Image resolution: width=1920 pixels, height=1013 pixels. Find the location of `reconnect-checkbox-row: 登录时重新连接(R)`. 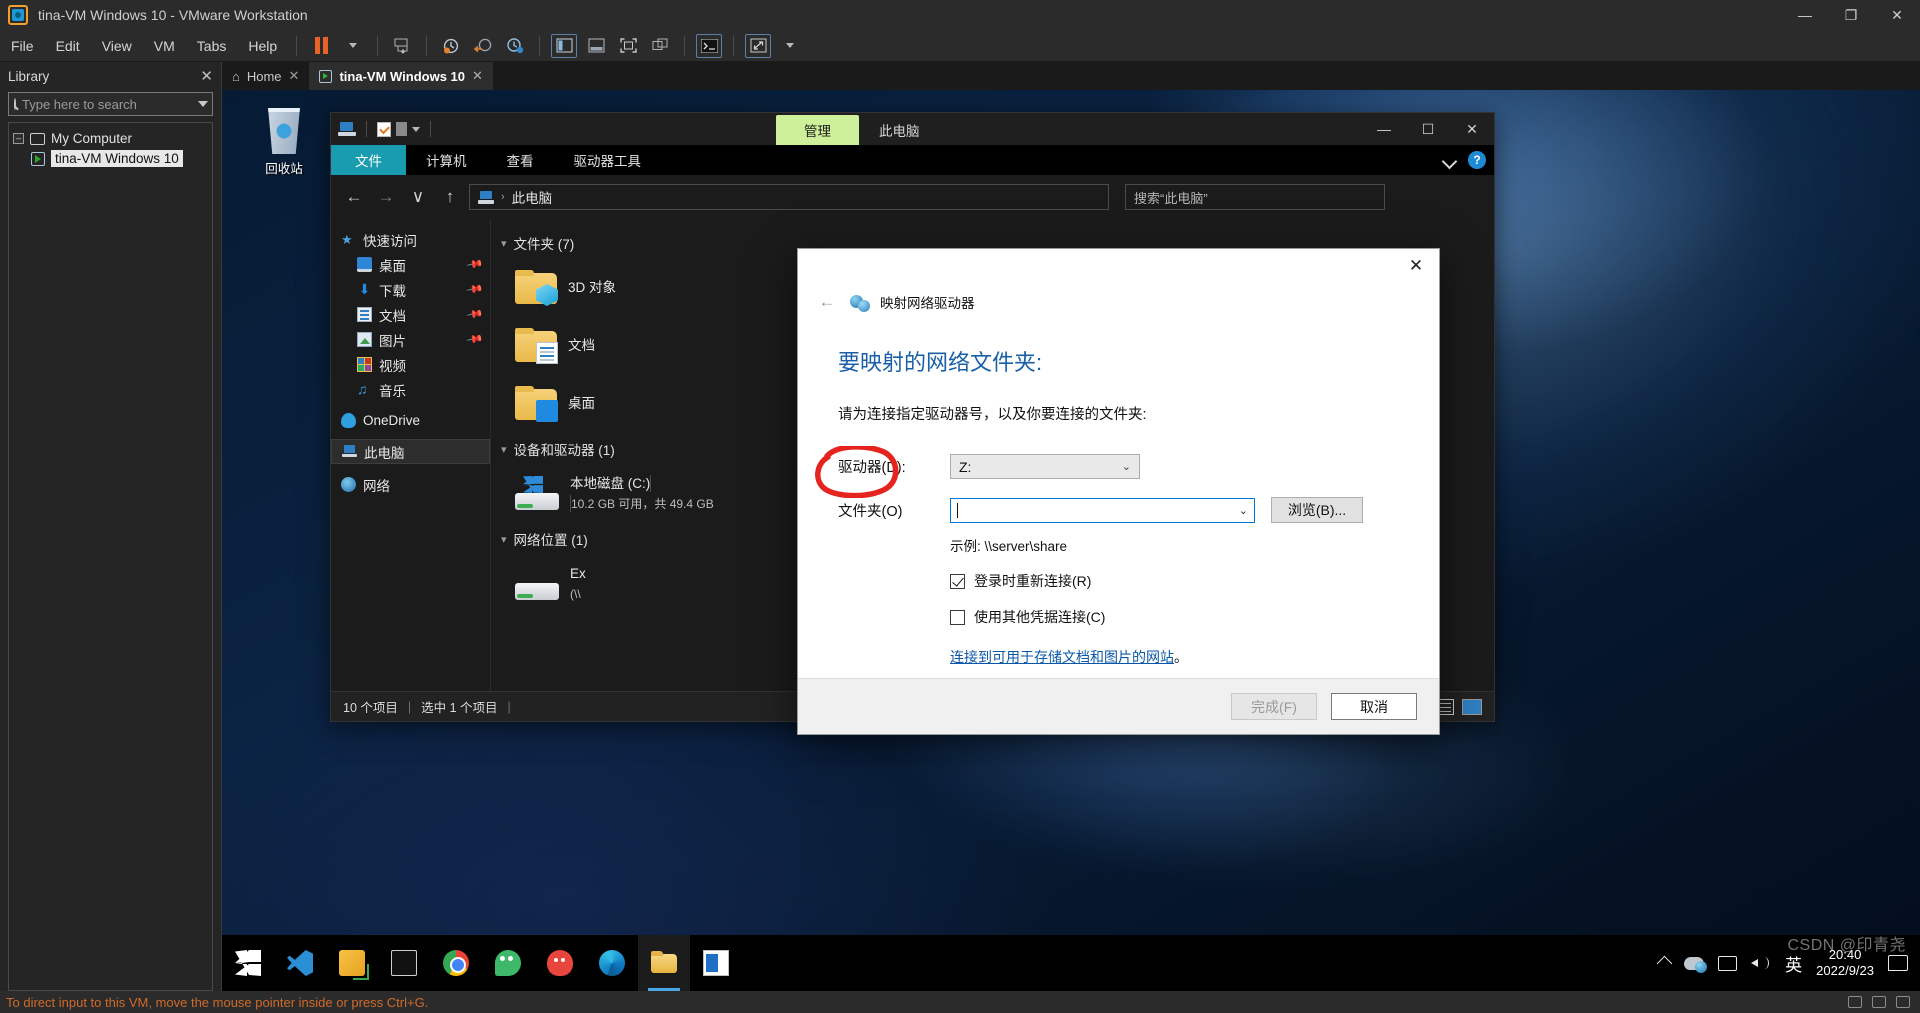

reconnect-checkbox-row: 登录时重新连接(R) is located at coordinates (1173, 581).